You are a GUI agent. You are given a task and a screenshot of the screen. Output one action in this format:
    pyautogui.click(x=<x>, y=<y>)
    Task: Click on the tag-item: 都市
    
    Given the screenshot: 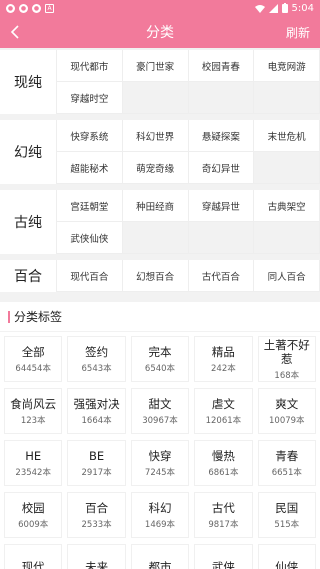 What is the action you would take?
    pyautogui.click(x=160, y=556)
    